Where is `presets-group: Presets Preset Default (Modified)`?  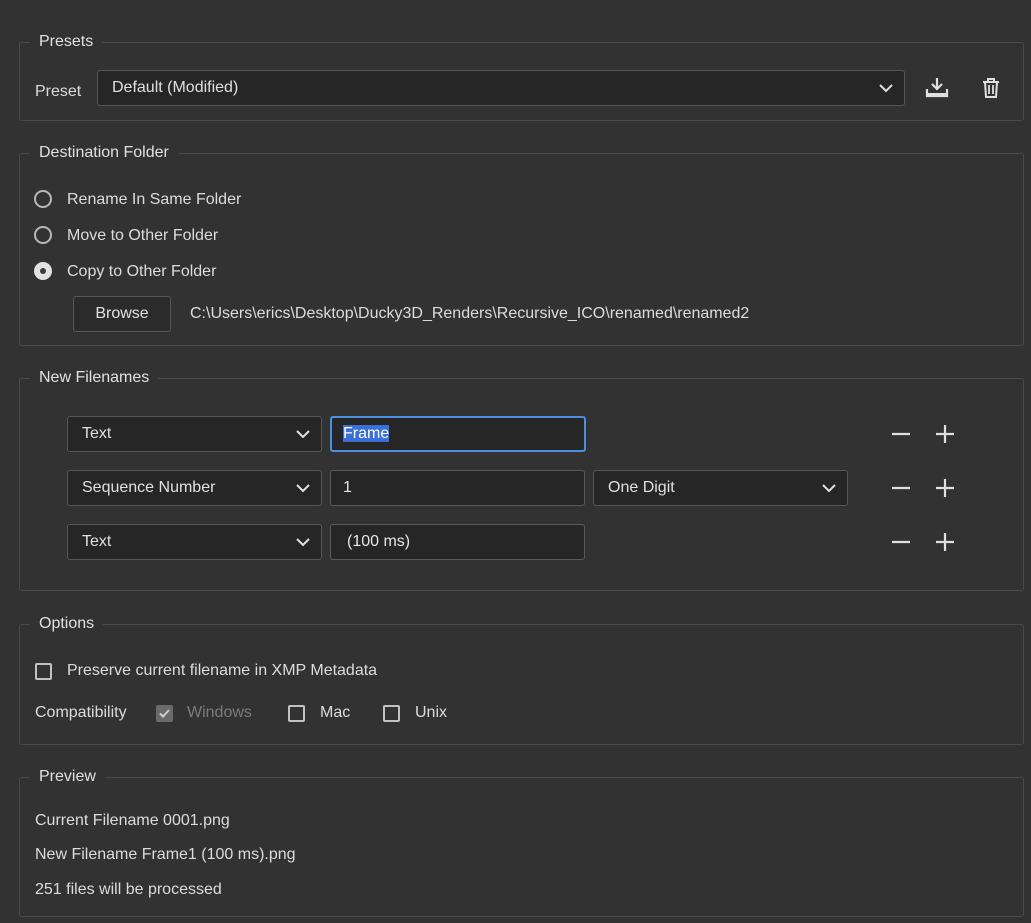 presets-group: Presets Preset Default (Modified) is located at coordinates (521, 76).